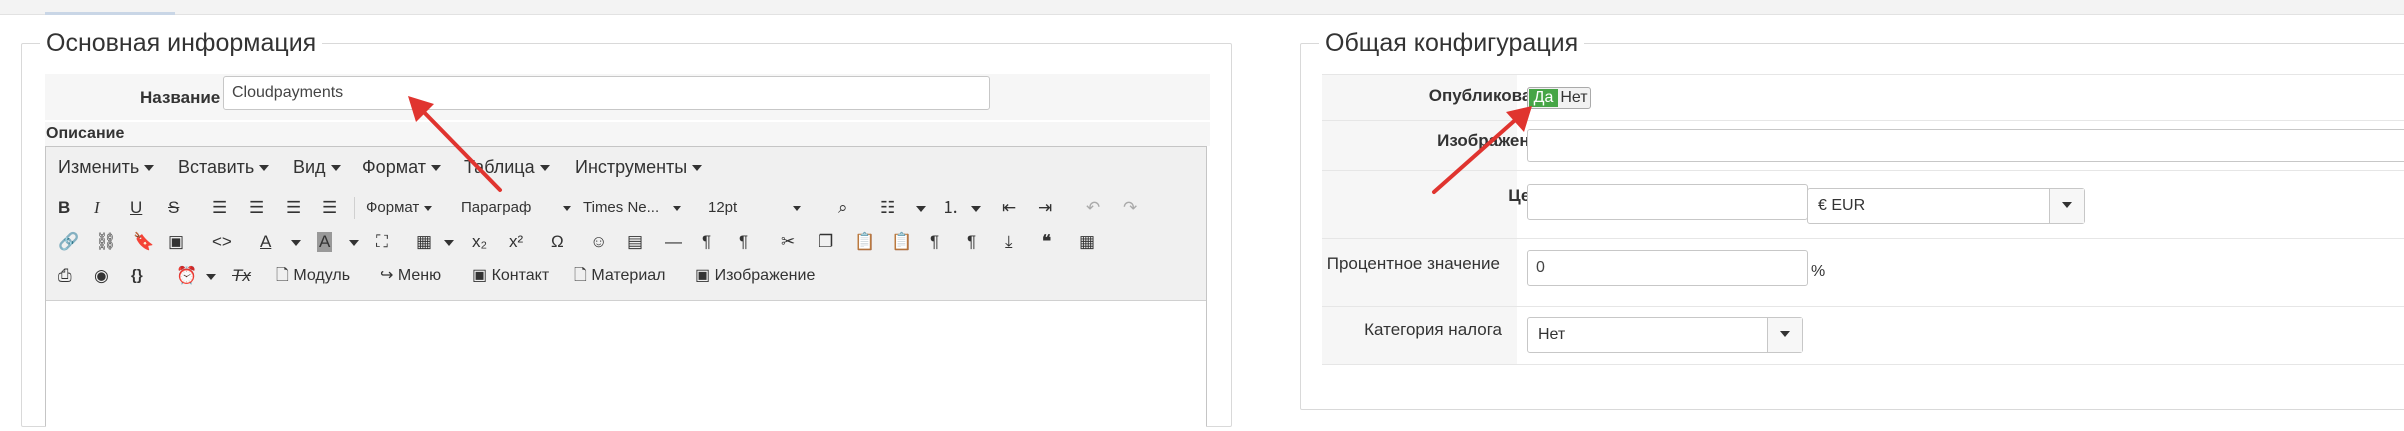 Image resolution: width=2404 pixels, height=431 pixels. What do you see at coordinates (706, 242) in the screenshot?
I see `ltr-icon: ¶` at bounding box center [706, 242].